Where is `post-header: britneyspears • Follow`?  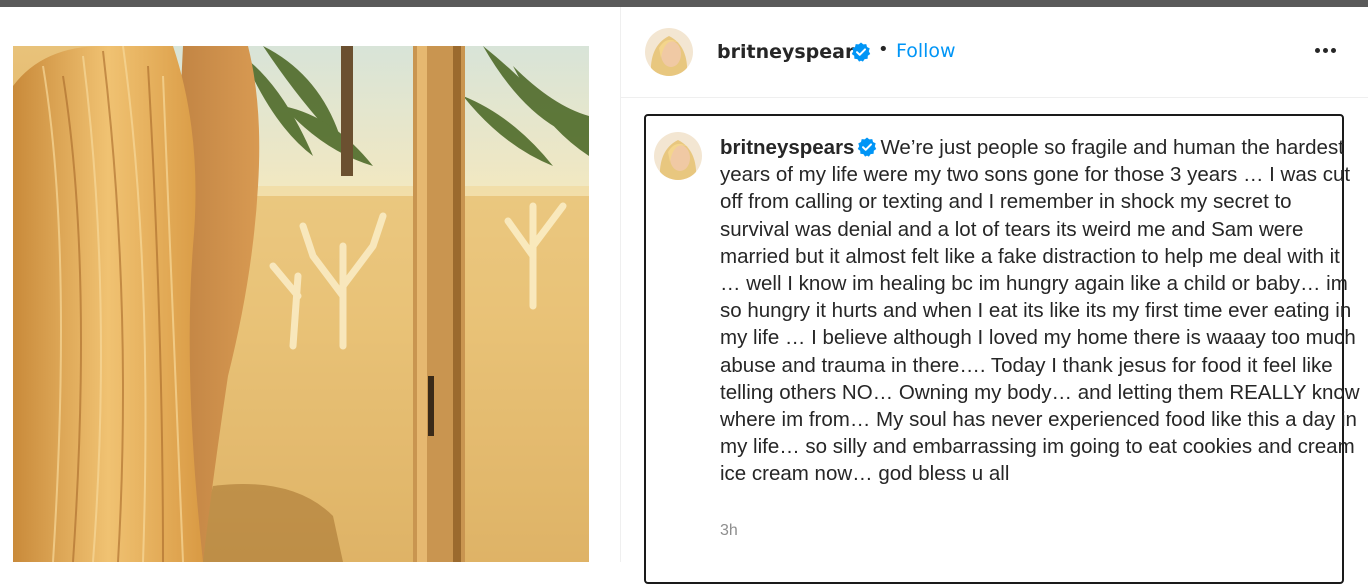 post-header: britneyspears • Follow is located at coordinates (994, 52).